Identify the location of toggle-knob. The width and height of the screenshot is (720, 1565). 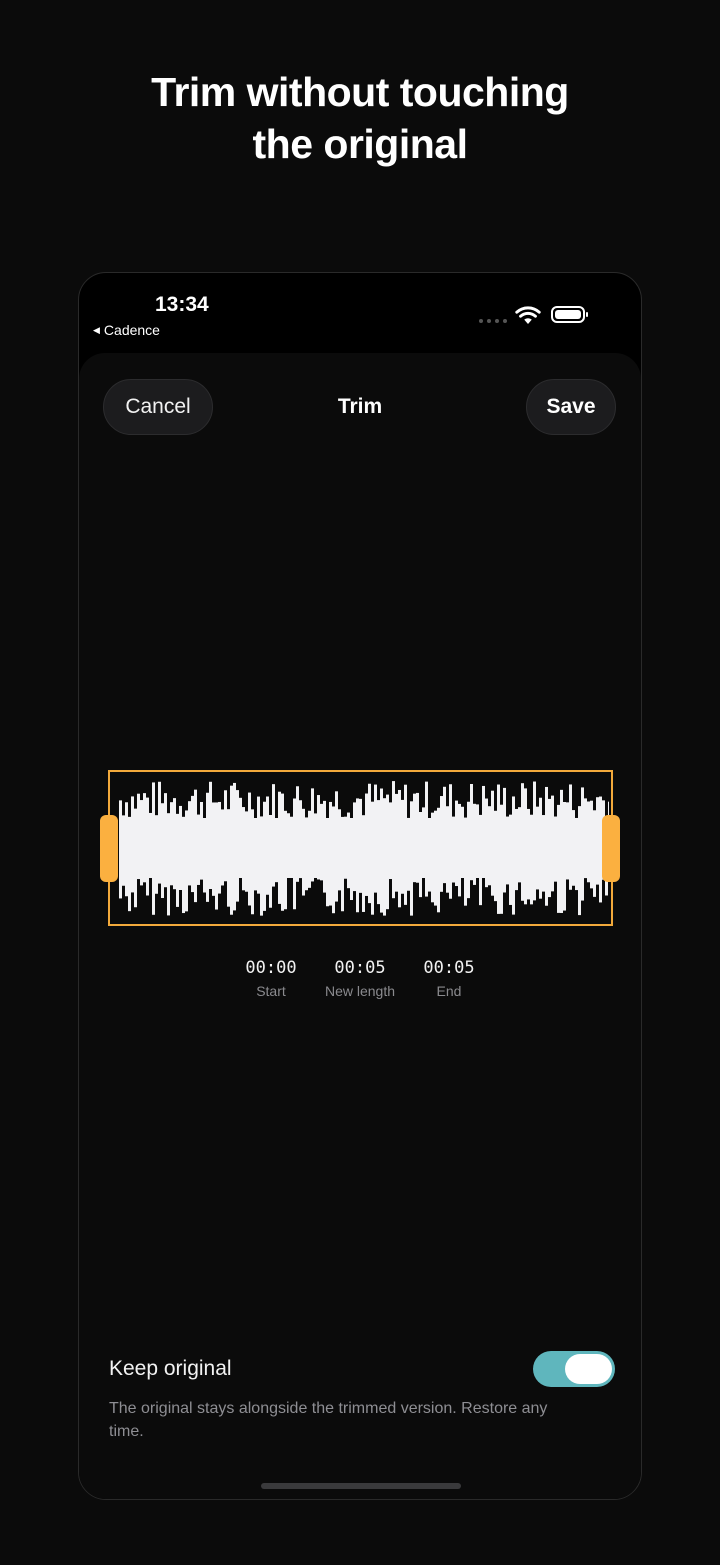
(588, 1369).